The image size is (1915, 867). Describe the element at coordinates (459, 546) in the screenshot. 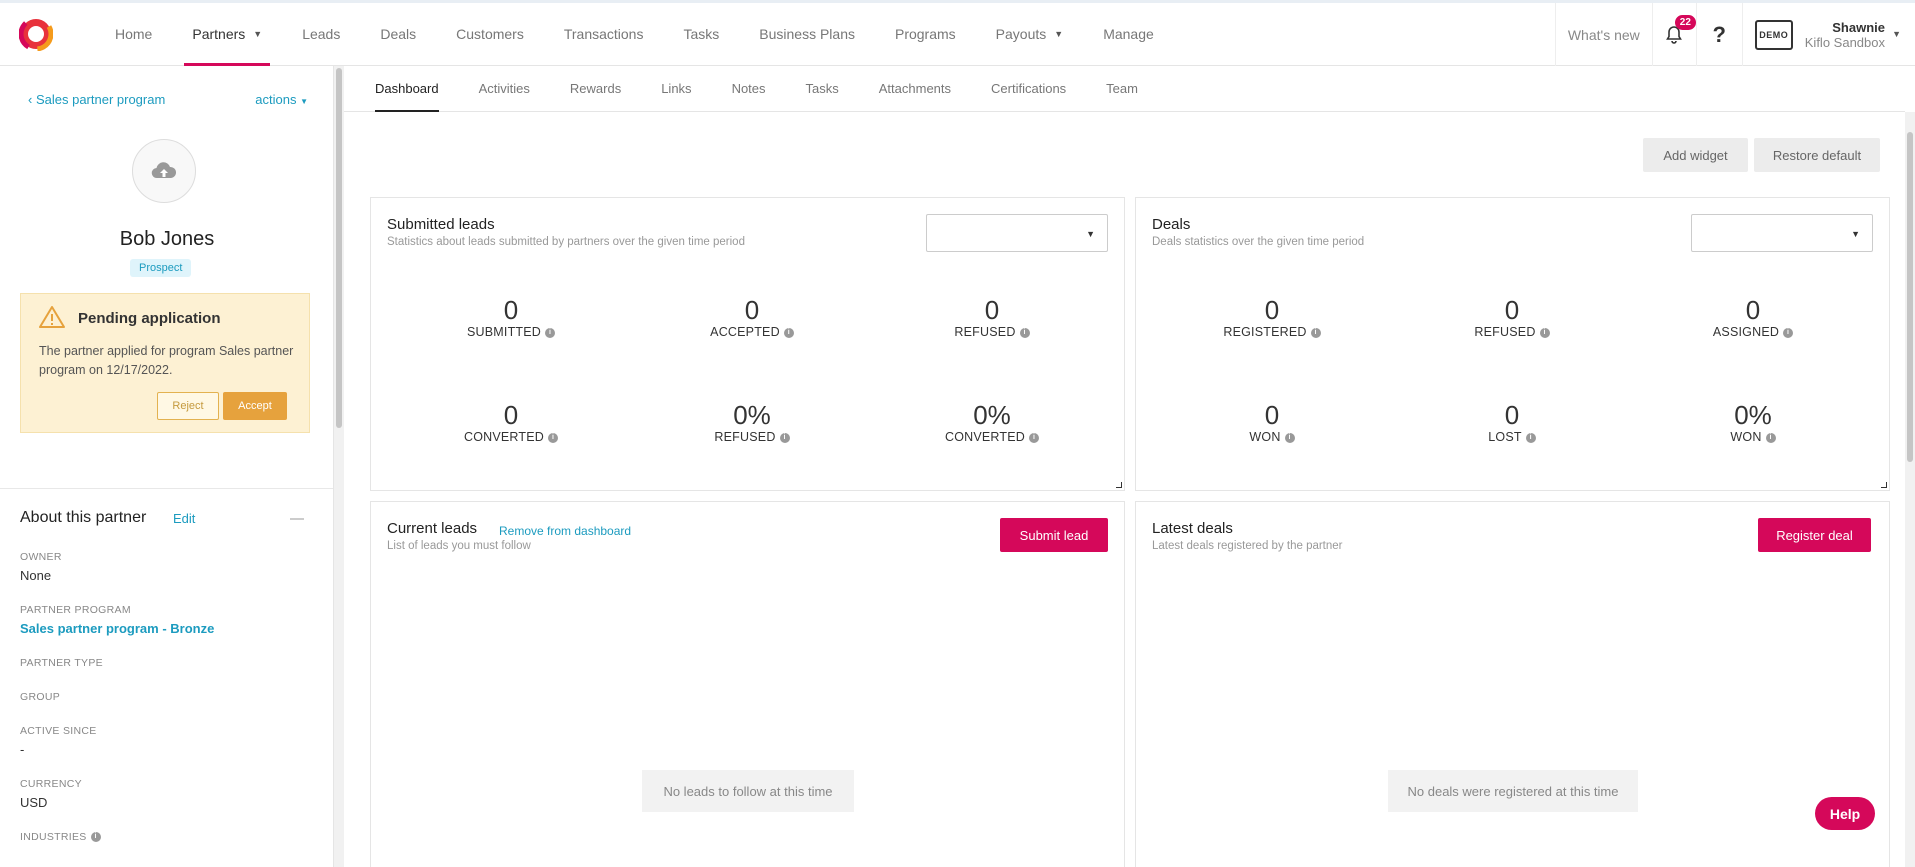

I see `widget-subtitle: List of leads you must follow` at that location.